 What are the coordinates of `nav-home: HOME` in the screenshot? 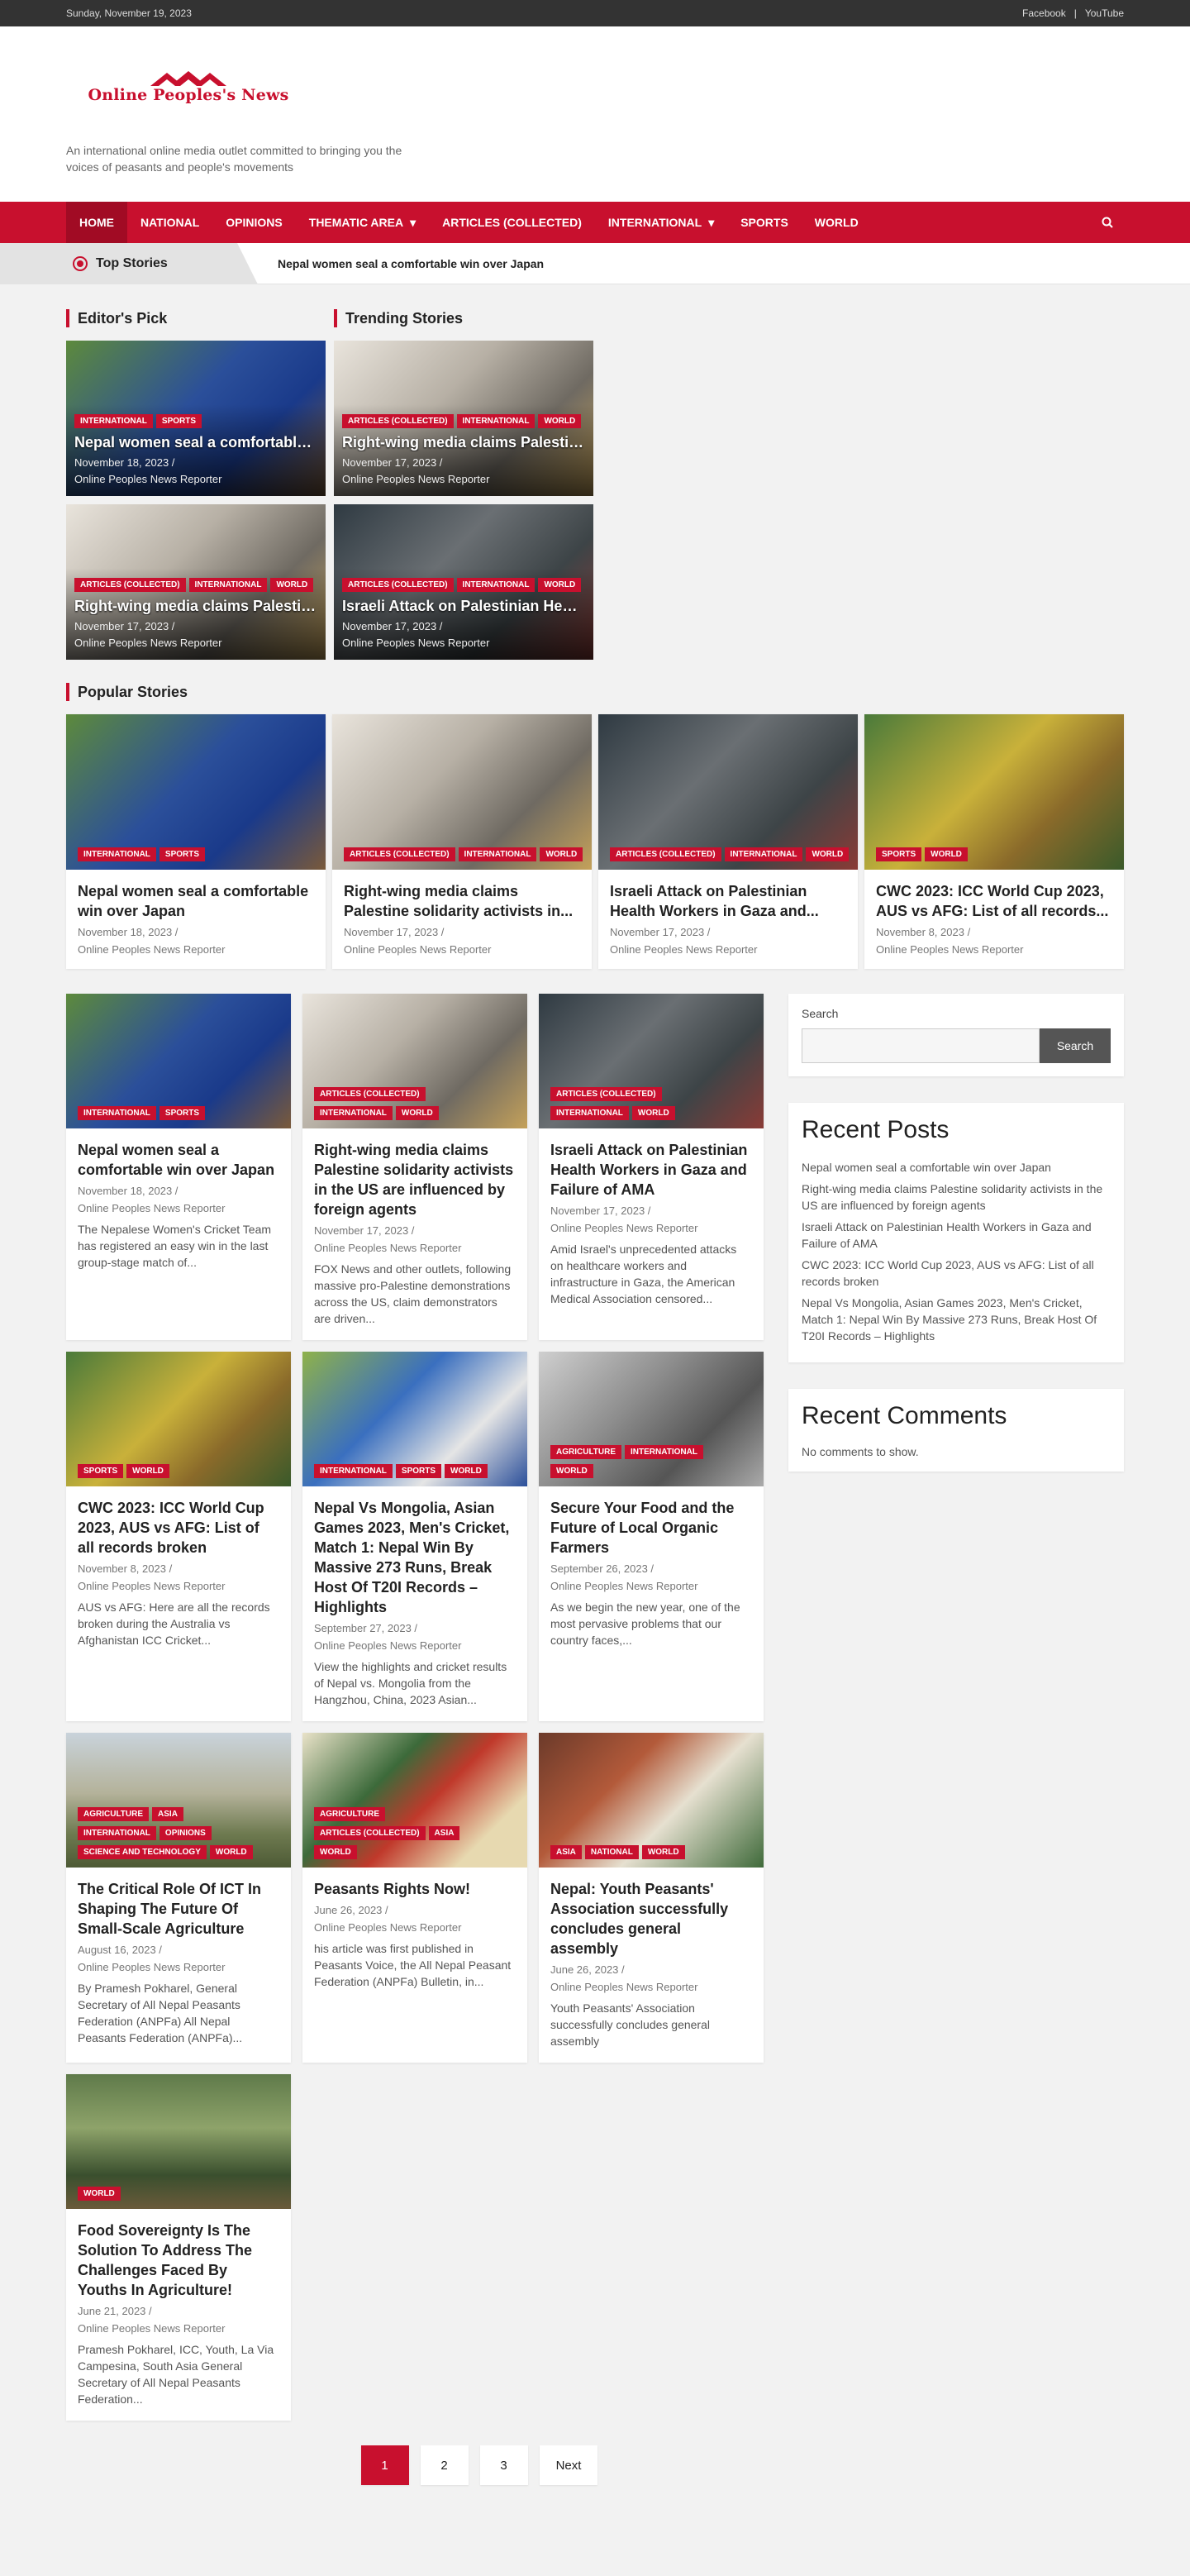 It's located at (96, 222).